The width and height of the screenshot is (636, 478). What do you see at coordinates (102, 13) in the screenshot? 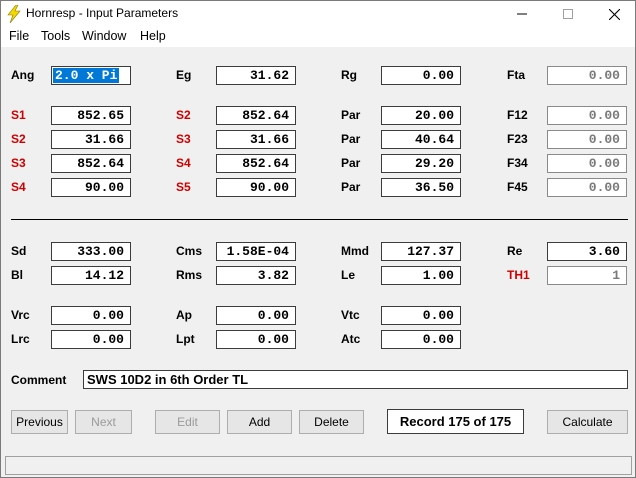
I see `window-title: Hornresp - Input Parameters` at bounding box center [102, 13].